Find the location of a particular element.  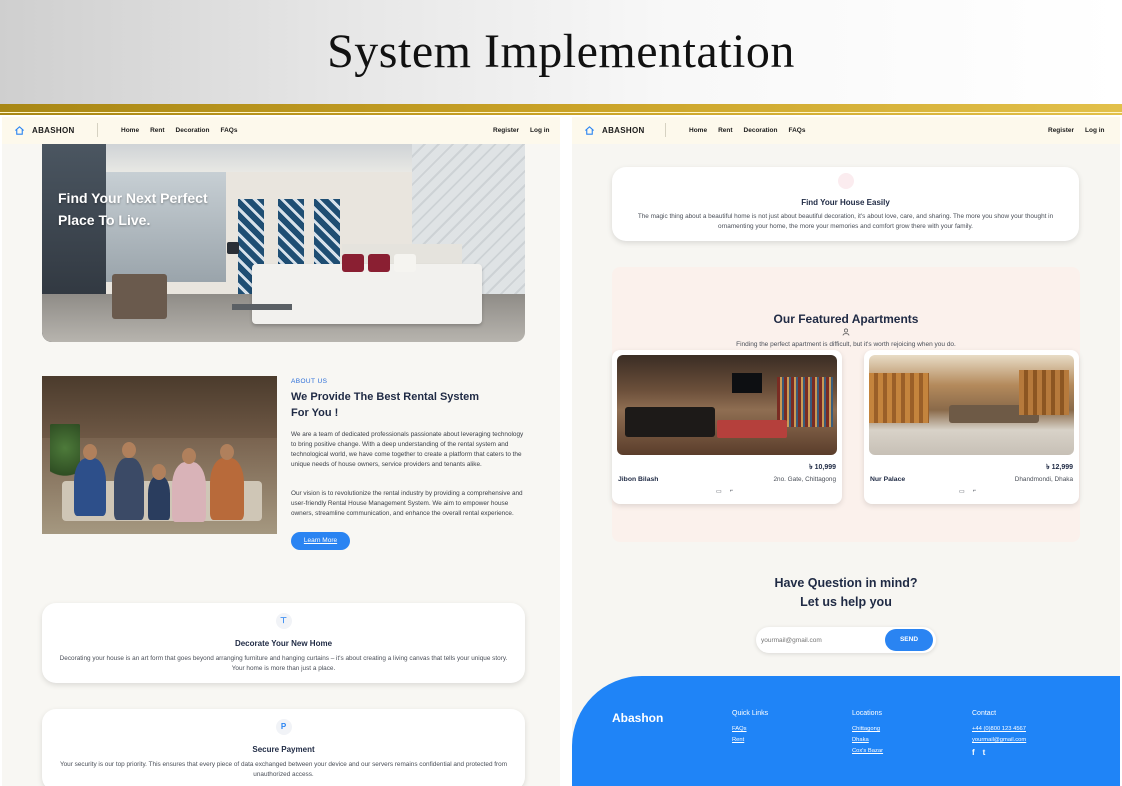

hero-chair is located at coordinates (139, 296).